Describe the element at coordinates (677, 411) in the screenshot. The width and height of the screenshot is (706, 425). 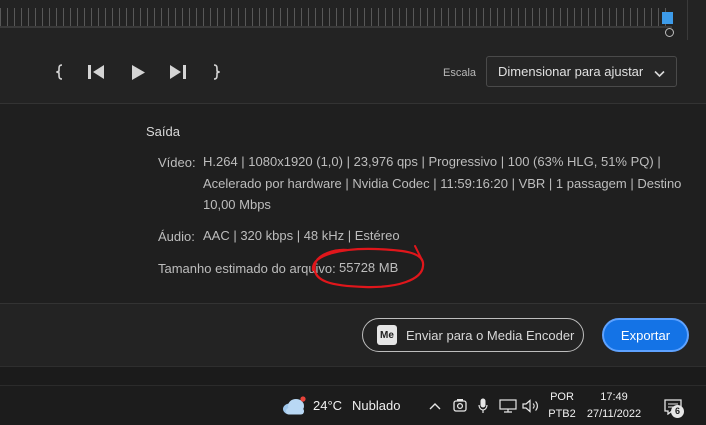
I see `notification-count-badge: 6` at that location.